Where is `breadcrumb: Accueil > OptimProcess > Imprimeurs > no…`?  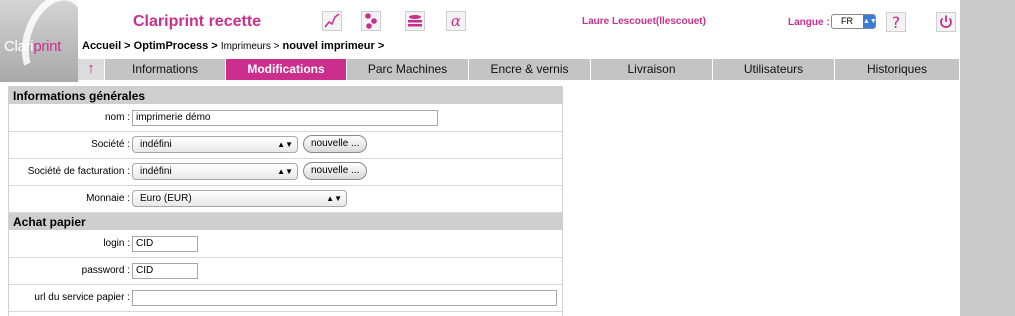 breadcrumb: Accueil > OptimProcess > Imprimeurs > no… is located at coordinates (233, 46).